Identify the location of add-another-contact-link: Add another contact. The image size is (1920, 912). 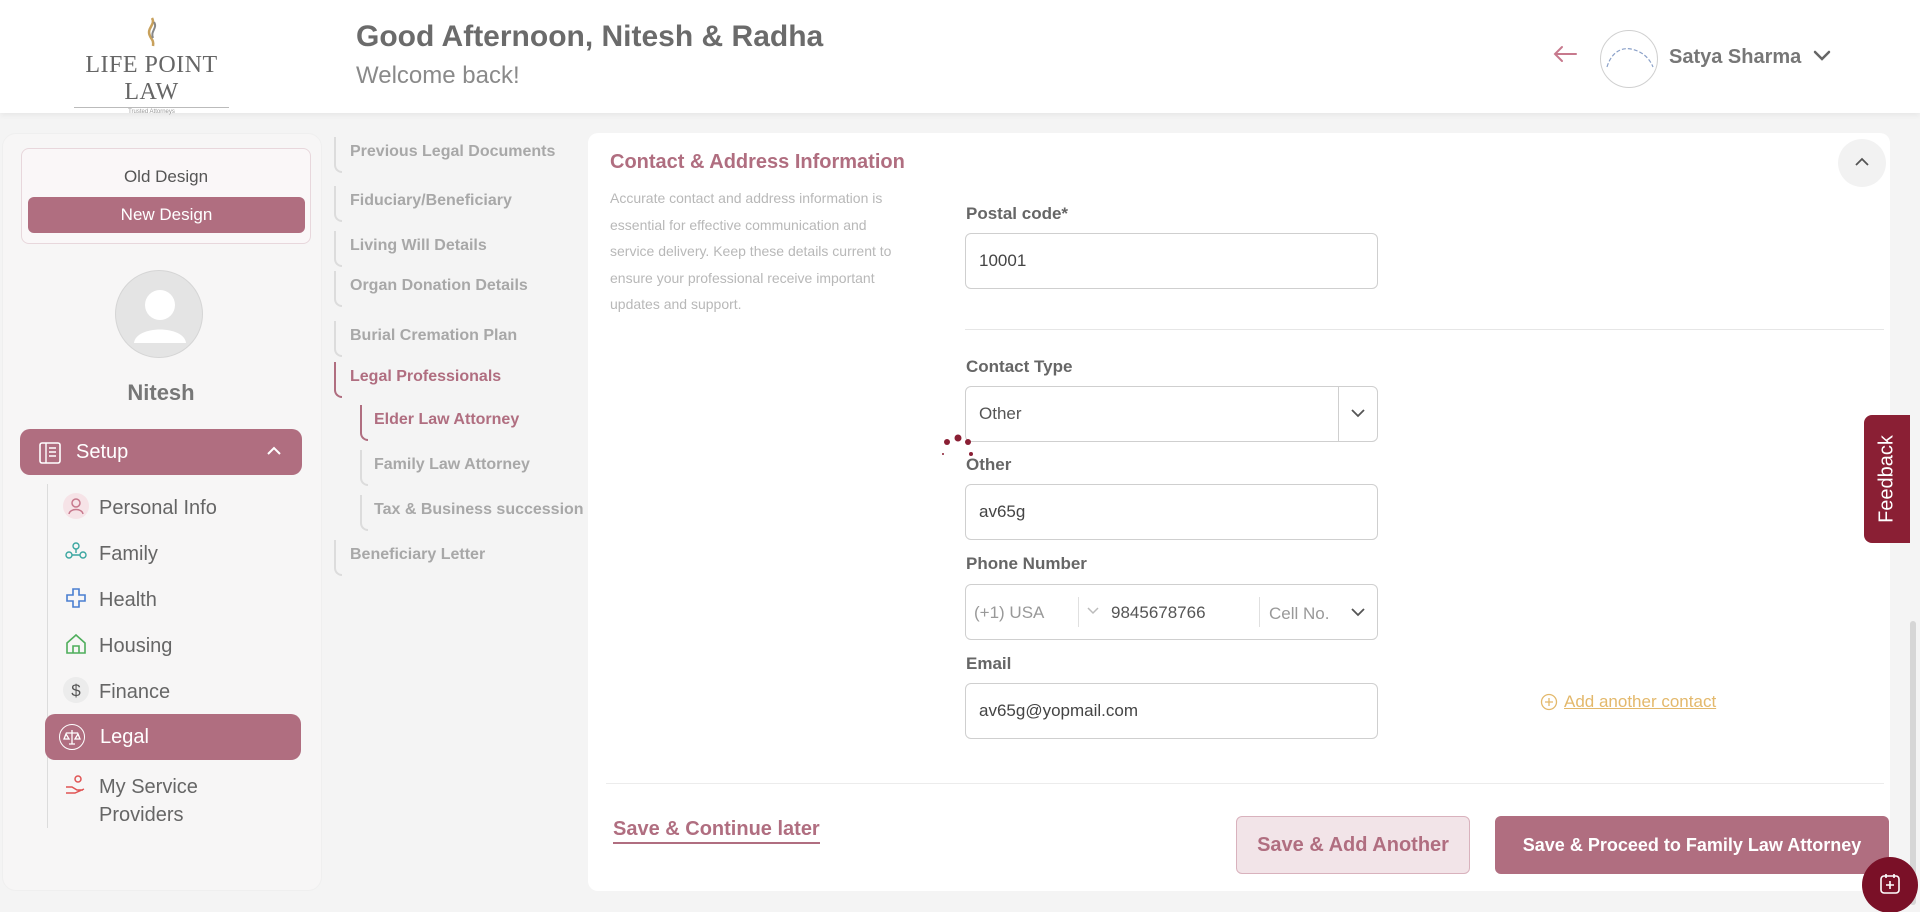
(1628, 702).